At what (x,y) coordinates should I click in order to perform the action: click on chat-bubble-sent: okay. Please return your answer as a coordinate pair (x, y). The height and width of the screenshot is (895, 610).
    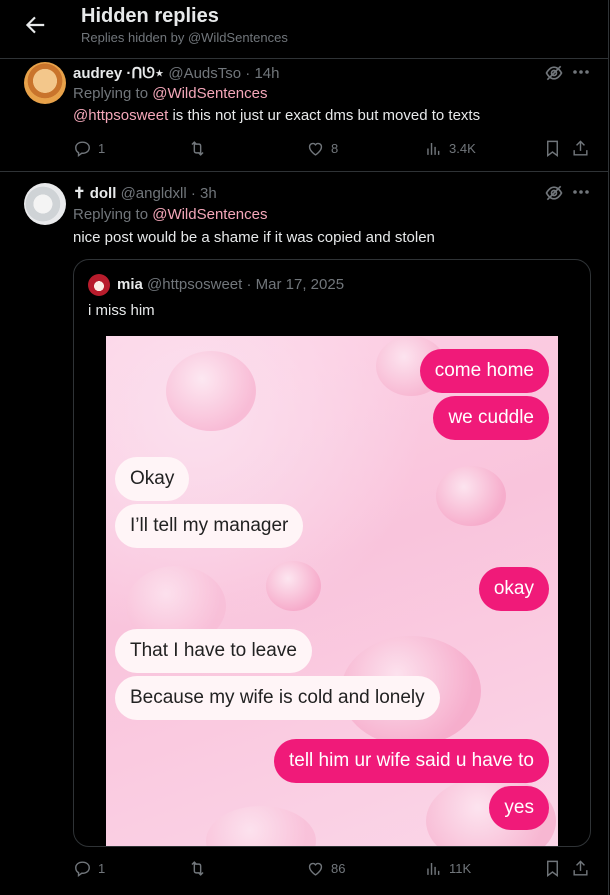
    Looking at the image, I should click on (513, 589).